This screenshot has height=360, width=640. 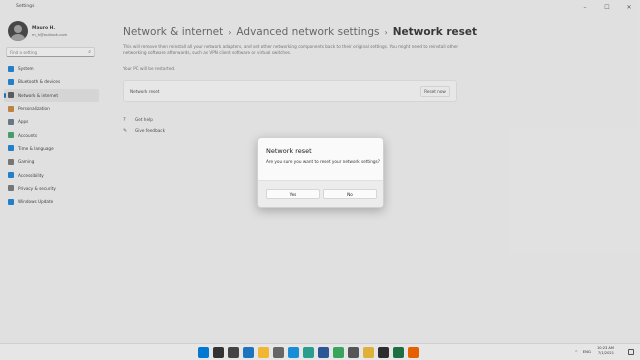 What do you see at coordinates (413, 352) in the screenshot?
I see `firefox-icon` at bounding box center [413, 352].